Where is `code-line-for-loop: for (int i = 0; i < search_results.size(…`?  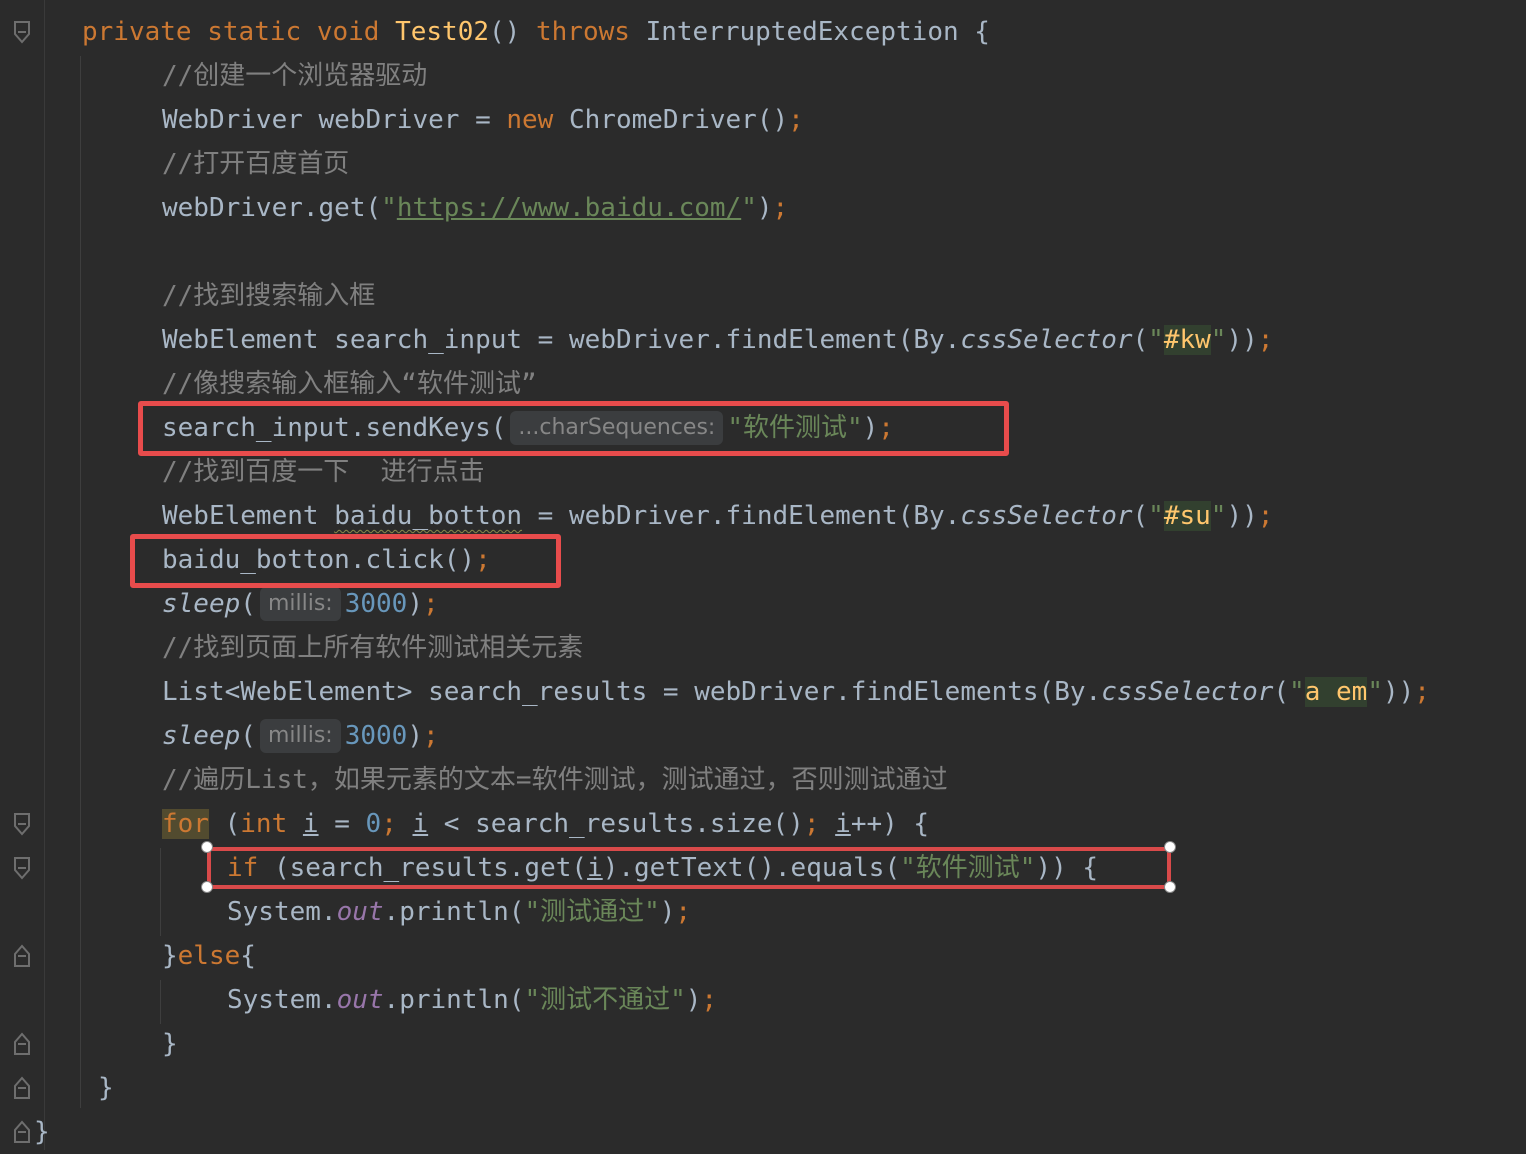 code-line-for-loop: for (int i = 0; i < search_results.size(… is located at coordinates (545, 824).